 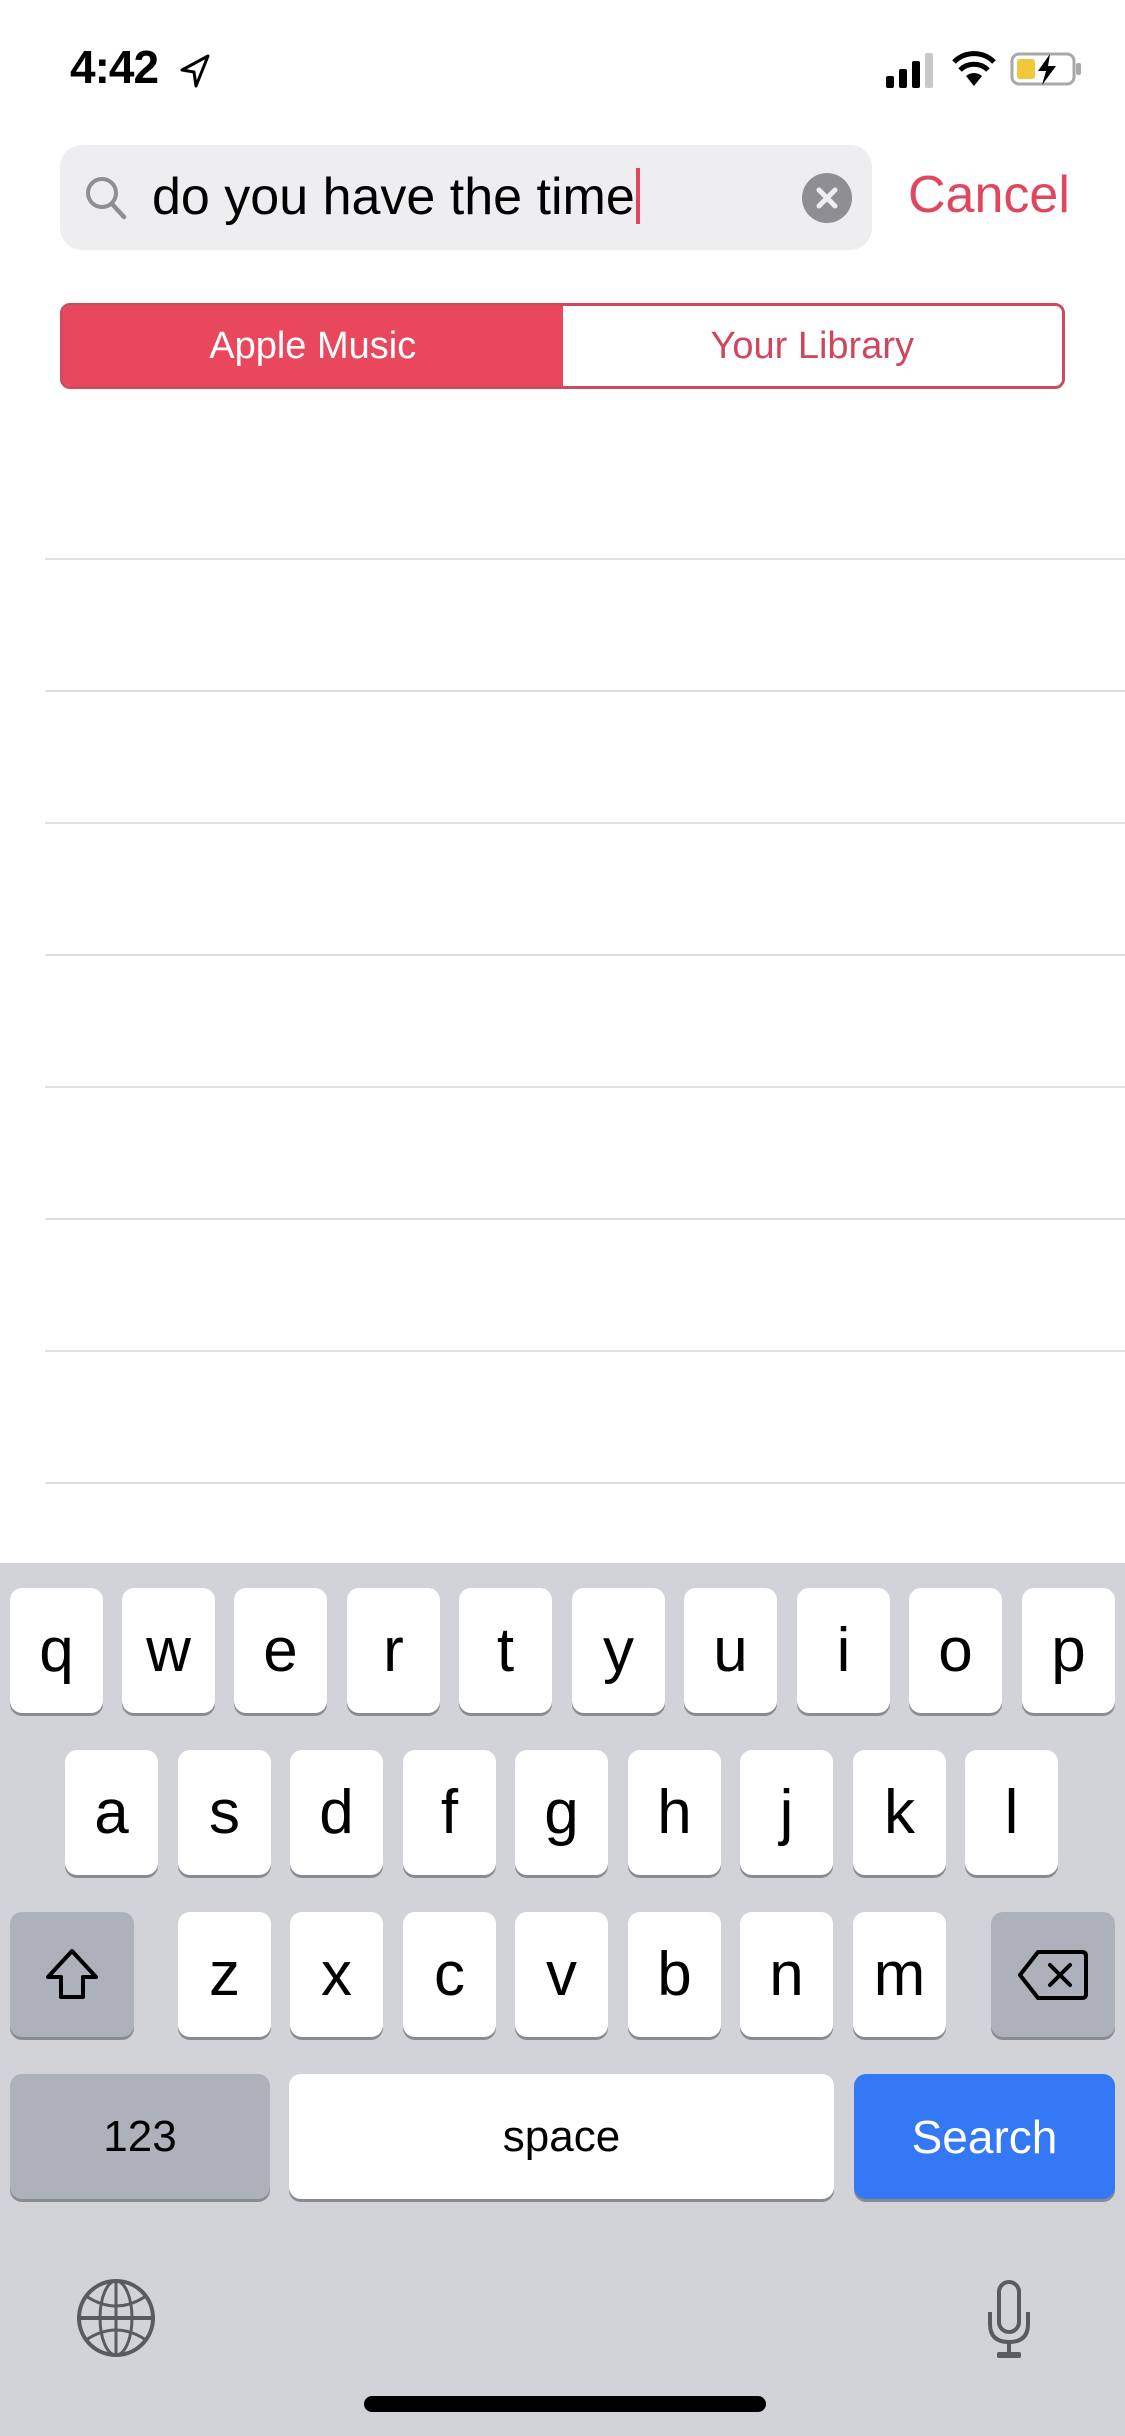 I want to click on search-query: do you have the time, so click(x=393, y=197).